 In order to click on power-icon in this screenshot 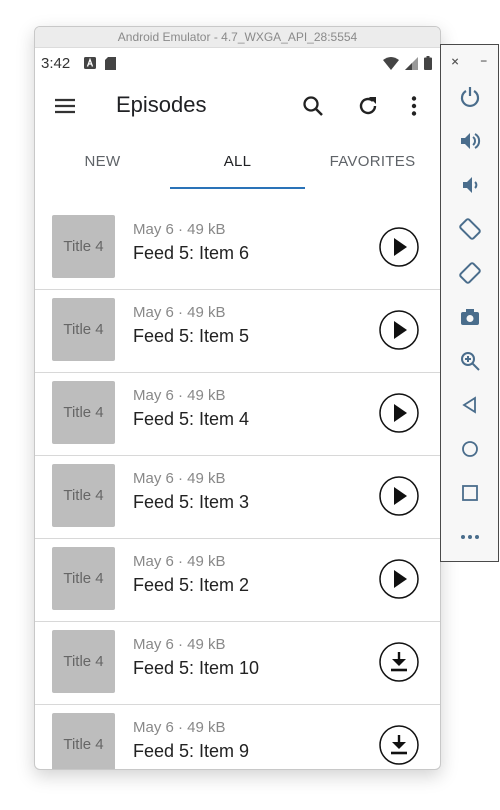, I will do `click(470, 97)`.